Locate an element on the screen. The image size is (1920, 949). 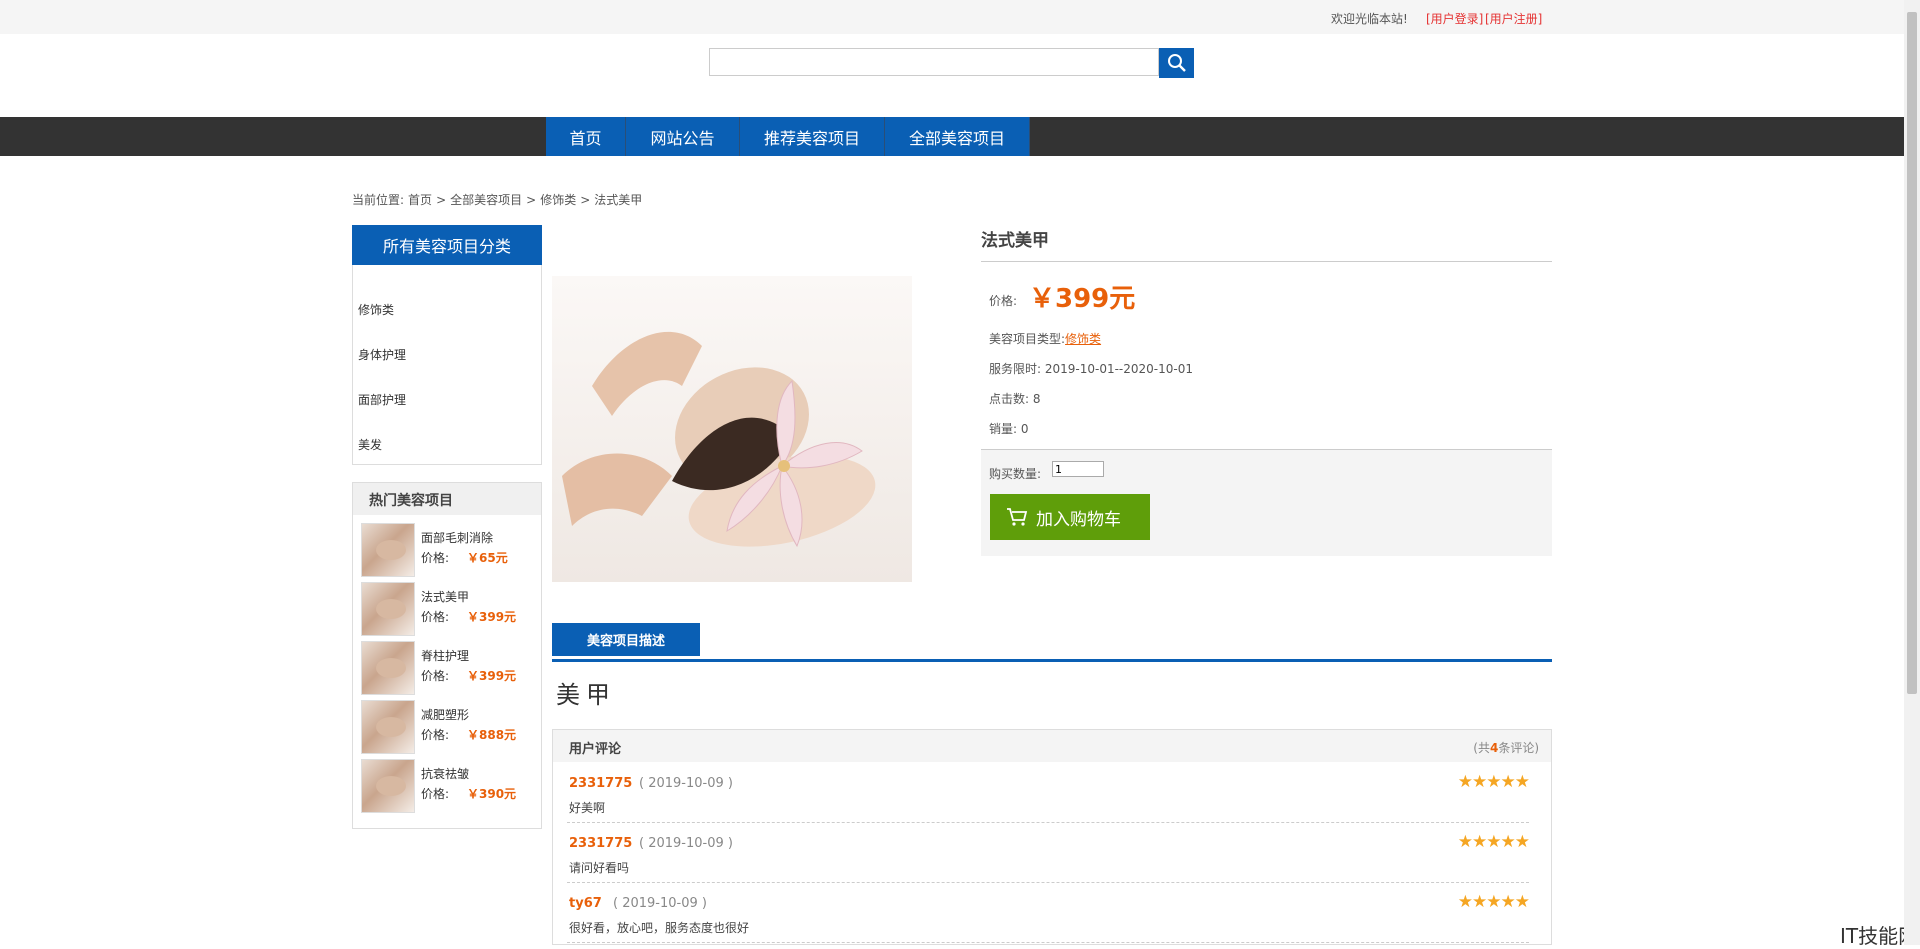
breadcrumb: 当前位置: 首页 > 全部美容项目 > 修饰类 > 法式美甲 is located at coordinates (499, 199).